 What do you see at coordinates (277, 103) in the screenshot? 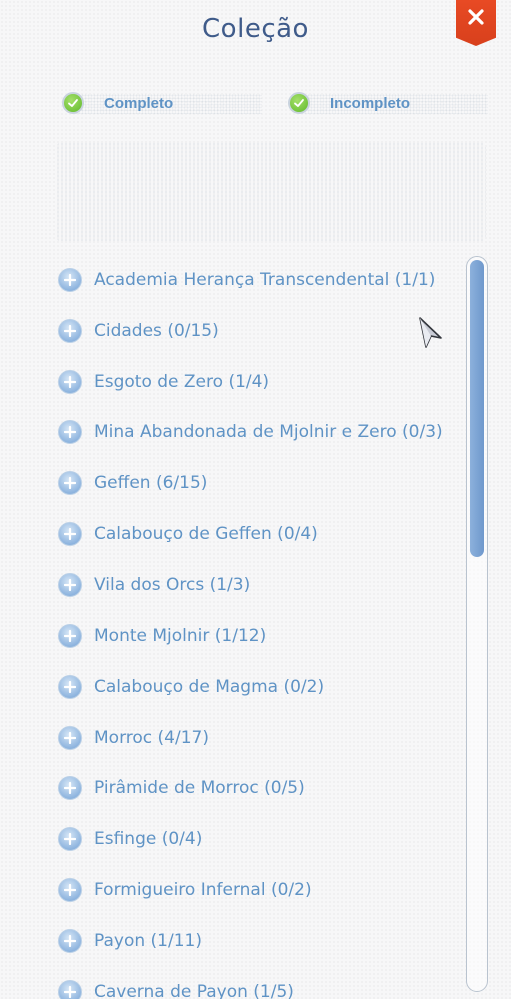
I see `filter-bar: Completo Incompleto` at bounding box center [277, 103].